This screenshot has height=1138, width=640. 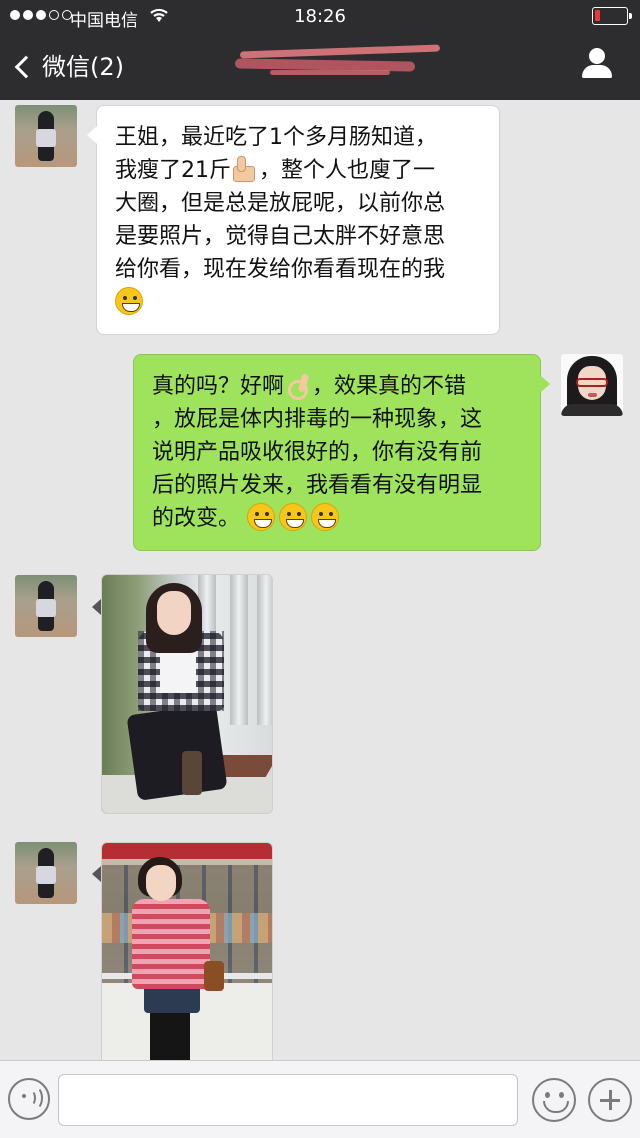 What do you see at coordinates (298, 386) in the screenshot?
I see `ok-hand-emoji` at bounding box center [298, 386].